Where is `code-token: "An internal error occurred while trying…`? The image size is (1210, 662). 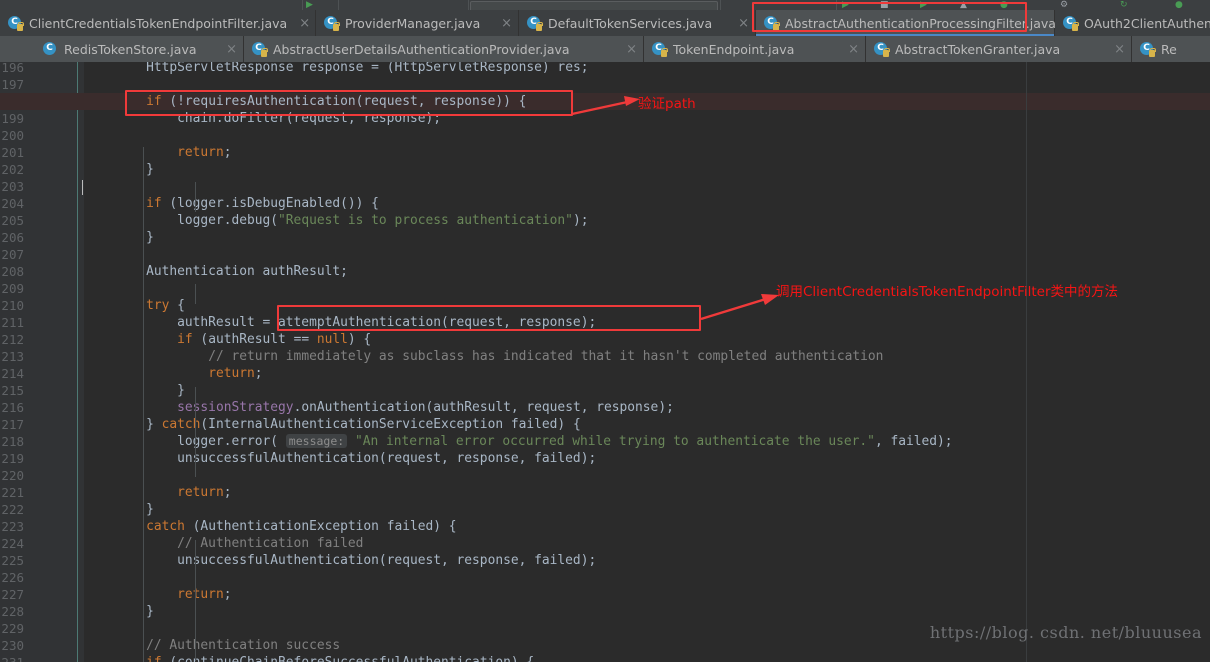
code-token: "An internal error occurred while trying… is located at coordinates (614, 441).